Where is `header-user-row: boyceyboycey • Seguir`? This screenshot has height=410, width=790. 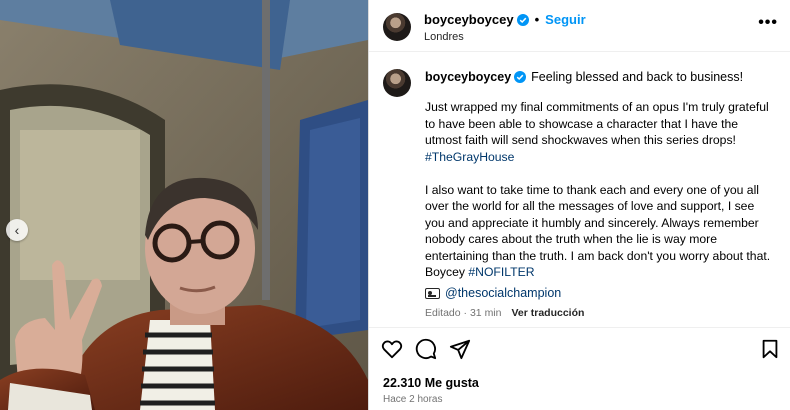
header-user-row: boyceyboycey • Seguir is located at coordinates (505, 19).